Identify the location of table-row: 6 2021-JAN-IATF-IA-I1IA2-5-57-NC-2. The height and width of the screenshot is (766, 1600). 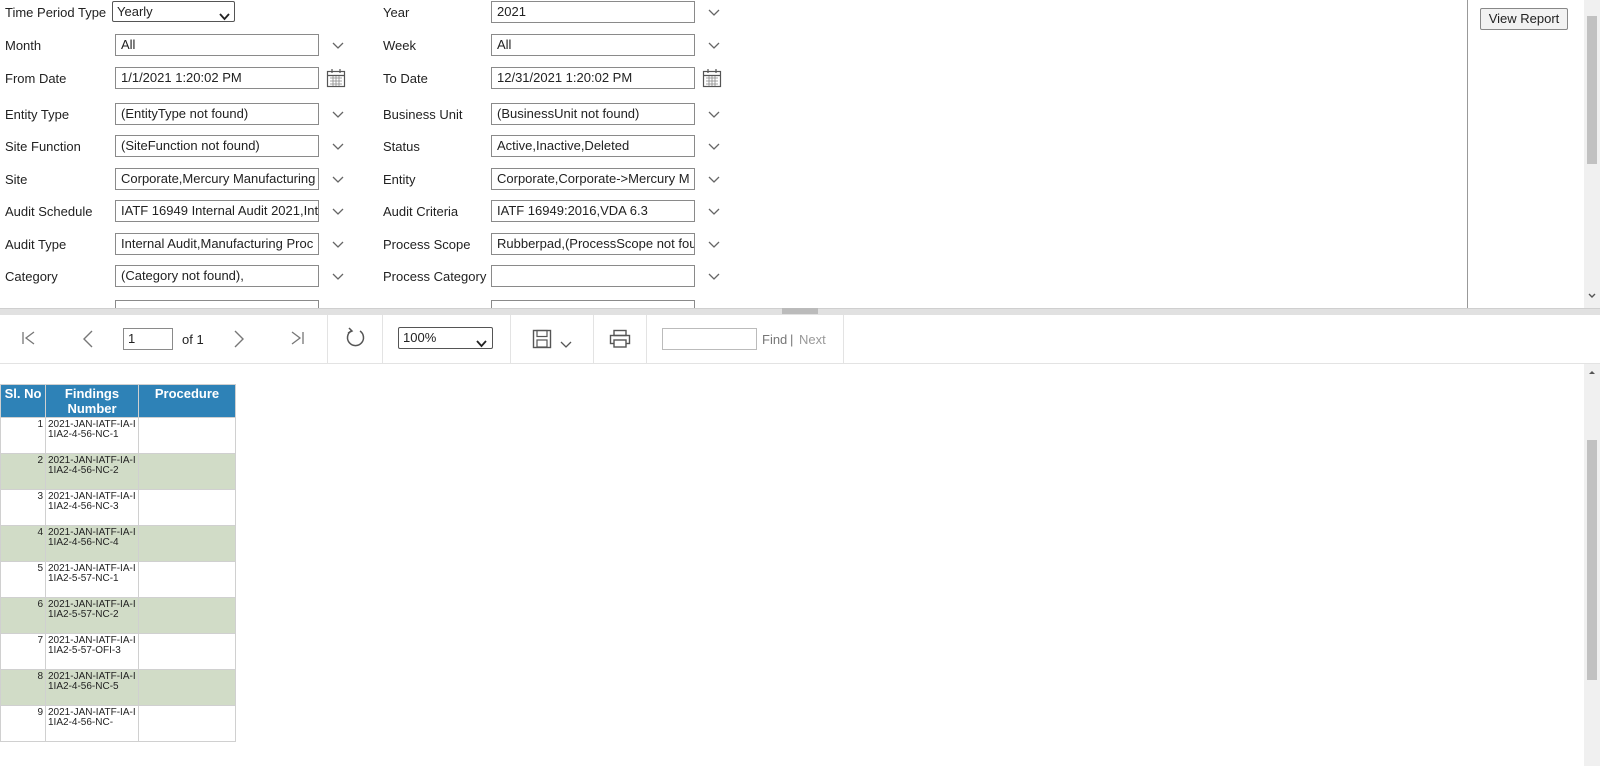
(118, 615).